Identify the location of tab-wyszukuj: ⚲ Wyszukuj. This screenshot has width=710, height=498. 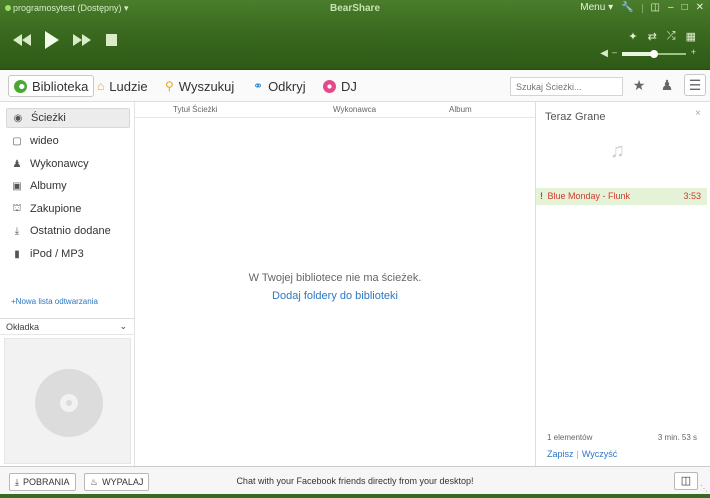
(199, 86).